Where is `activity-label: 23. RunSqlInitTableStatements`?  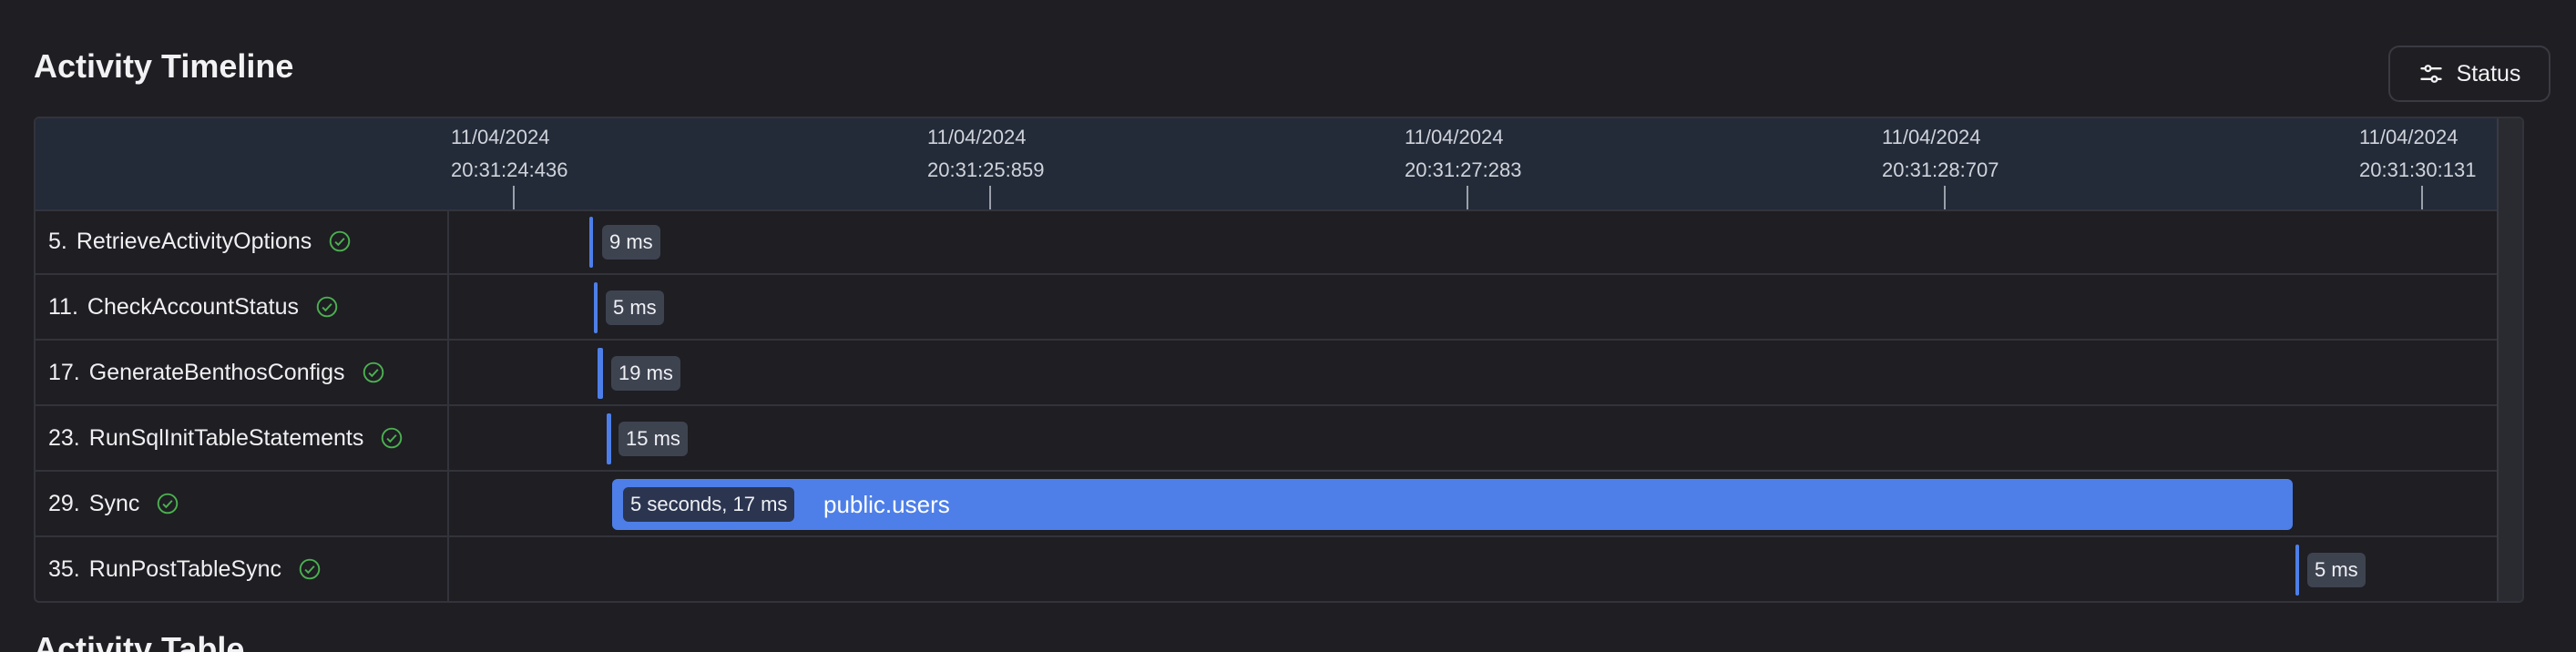 activity-label: 23. RunSqlInitTableStatements is located at coordinates (242, 438).